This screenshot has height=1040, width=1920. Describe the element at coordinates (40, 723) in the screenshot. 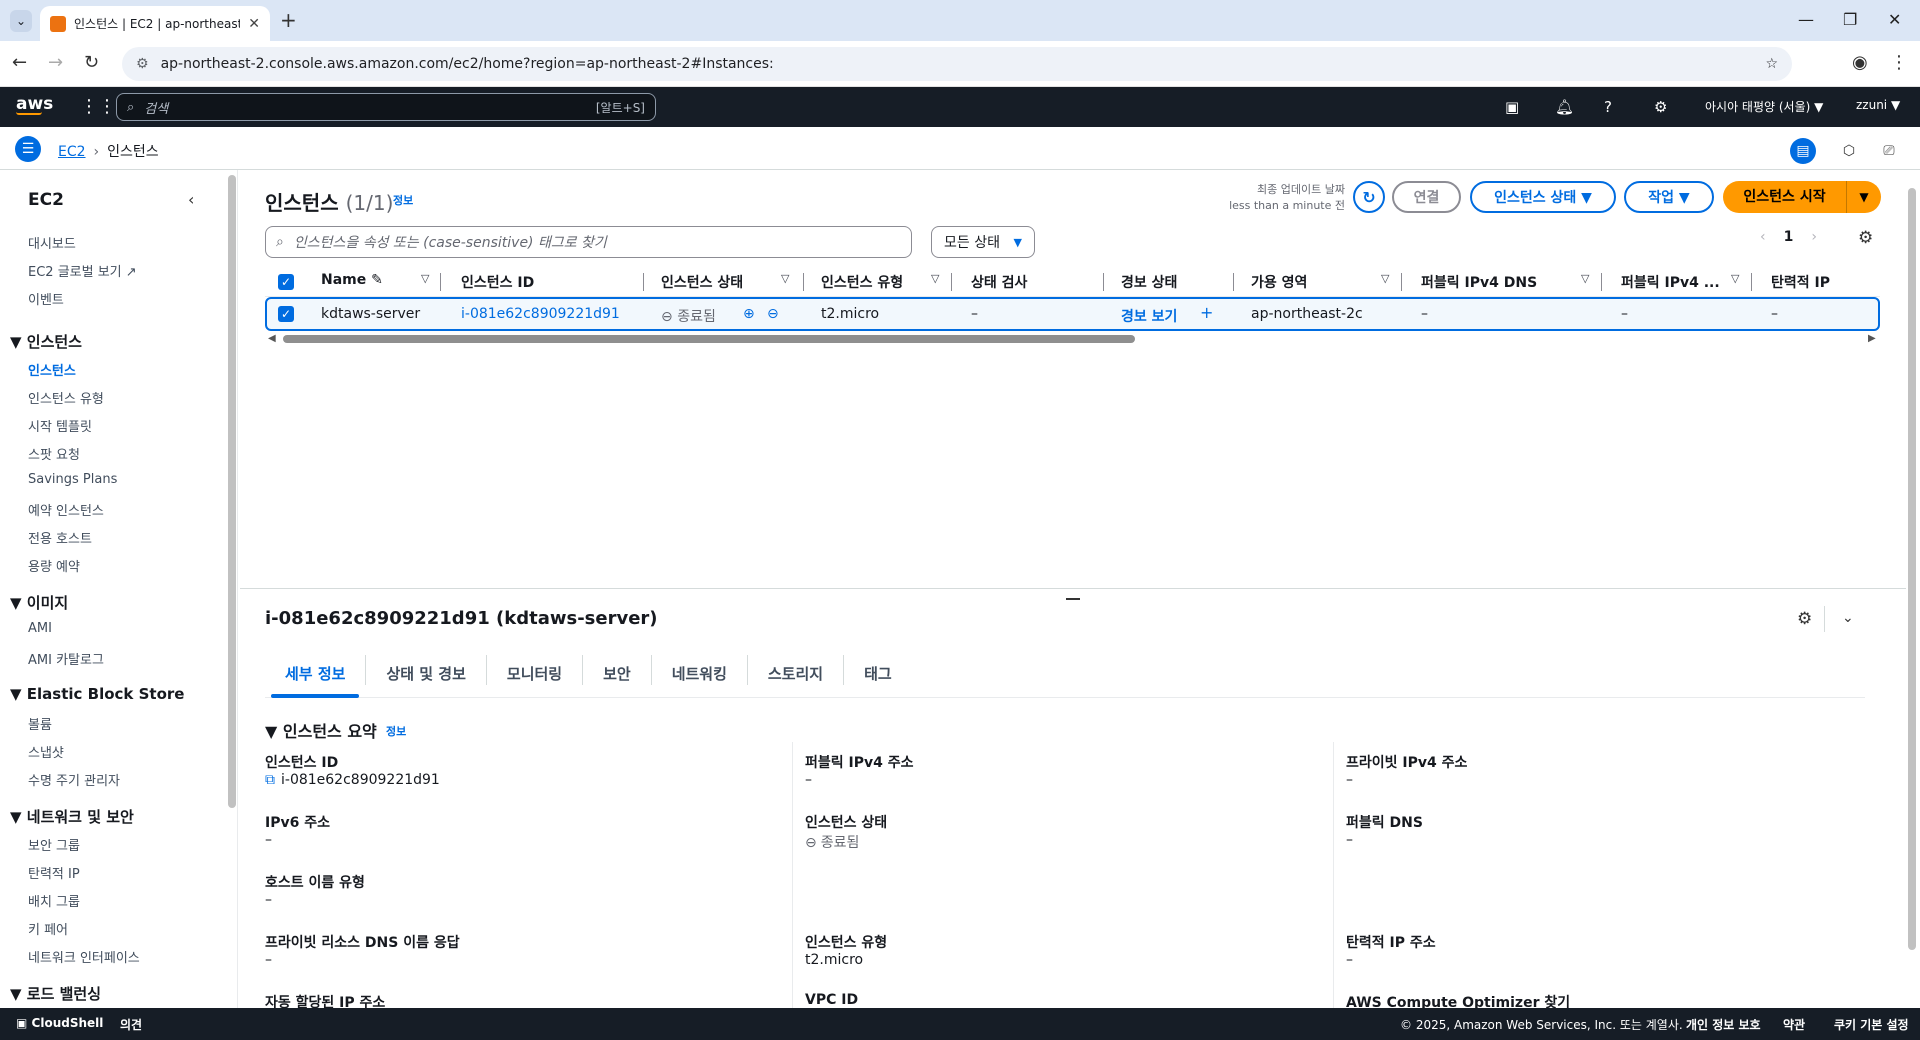

I see `sidebar-item: 볼륨` at that location.